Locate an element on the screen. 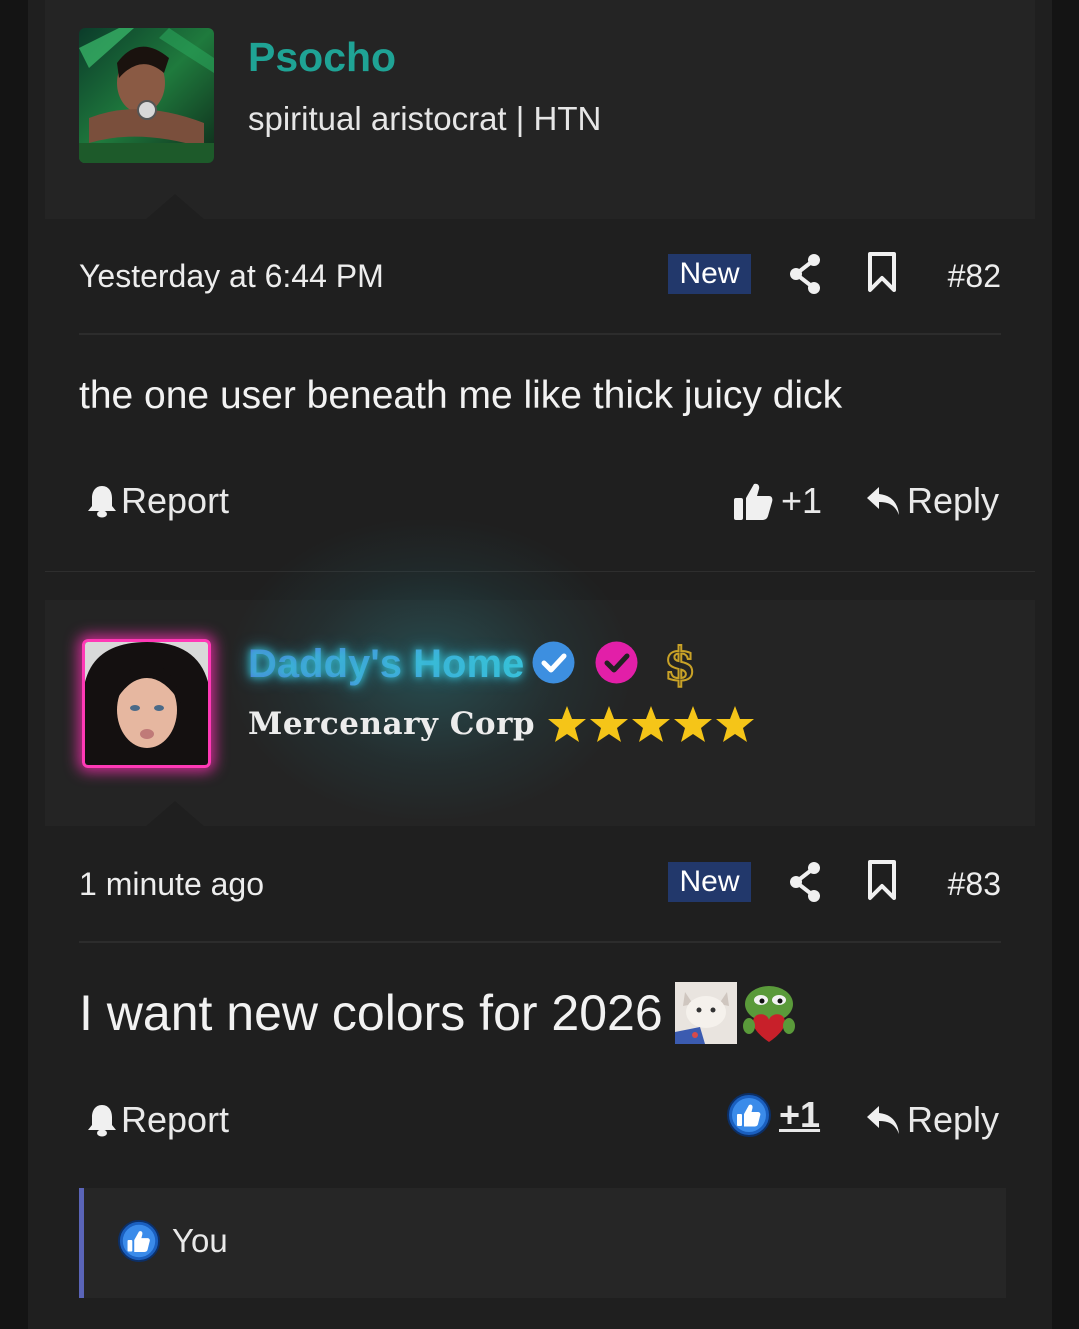 The height and width of the screenshot is (1329, 1079). post-body: I want new colors for 2026 is located at coordinates (439, 1013).